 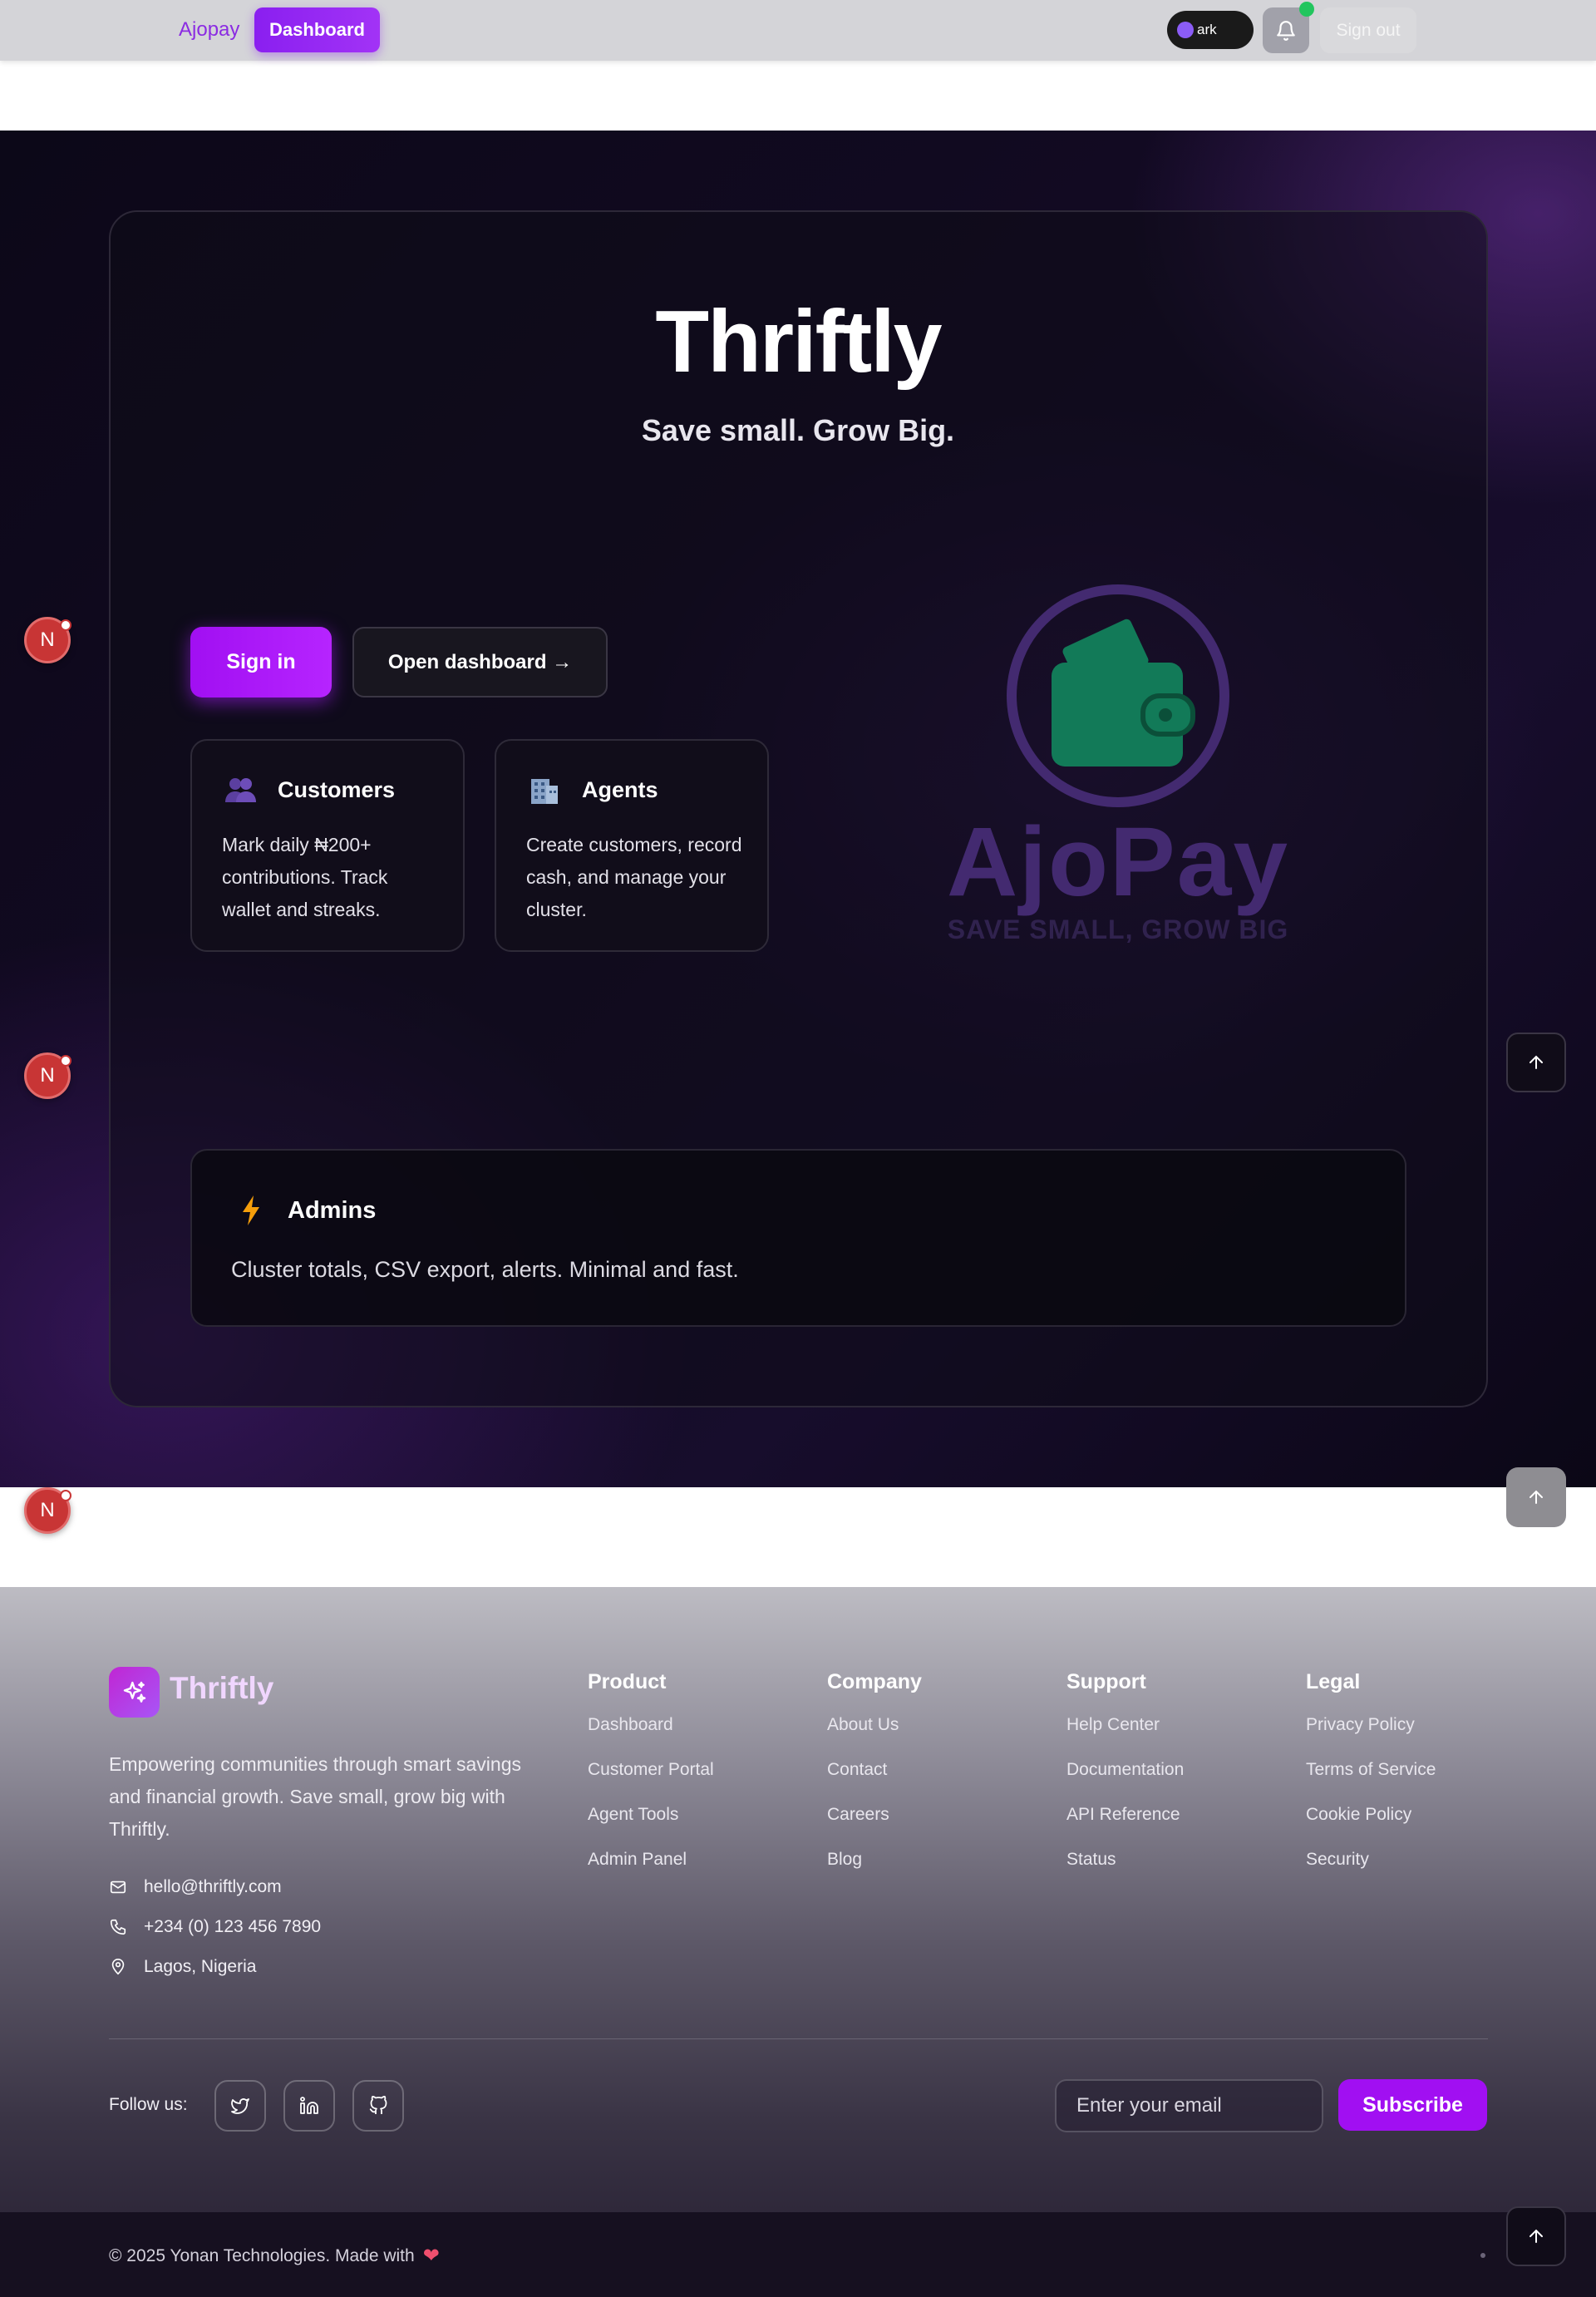 I want to click on footer-email: hello@thriftly.com, so click(x=195, y=1887).